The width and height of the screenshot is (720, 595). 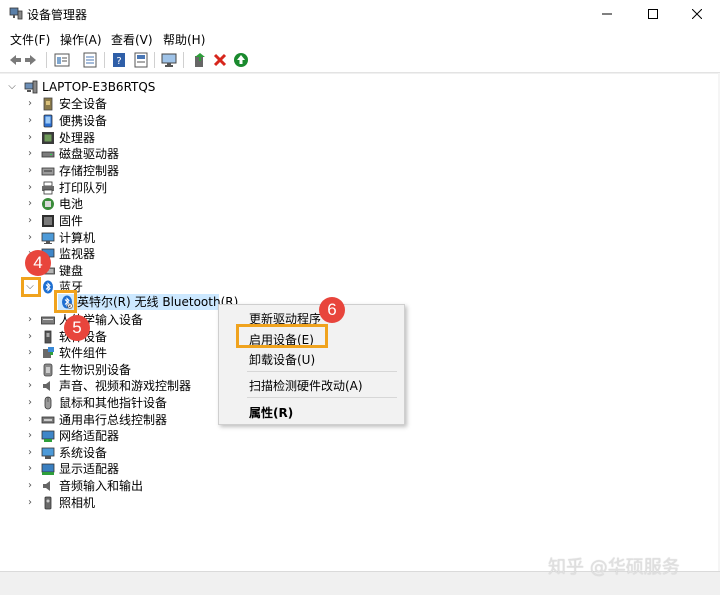 What do you see at coordinates (359, 287) in the screenshot?
I see `tree-item-bluetooth: ⌵ 蓝牙` at bounding box center [359, 287].